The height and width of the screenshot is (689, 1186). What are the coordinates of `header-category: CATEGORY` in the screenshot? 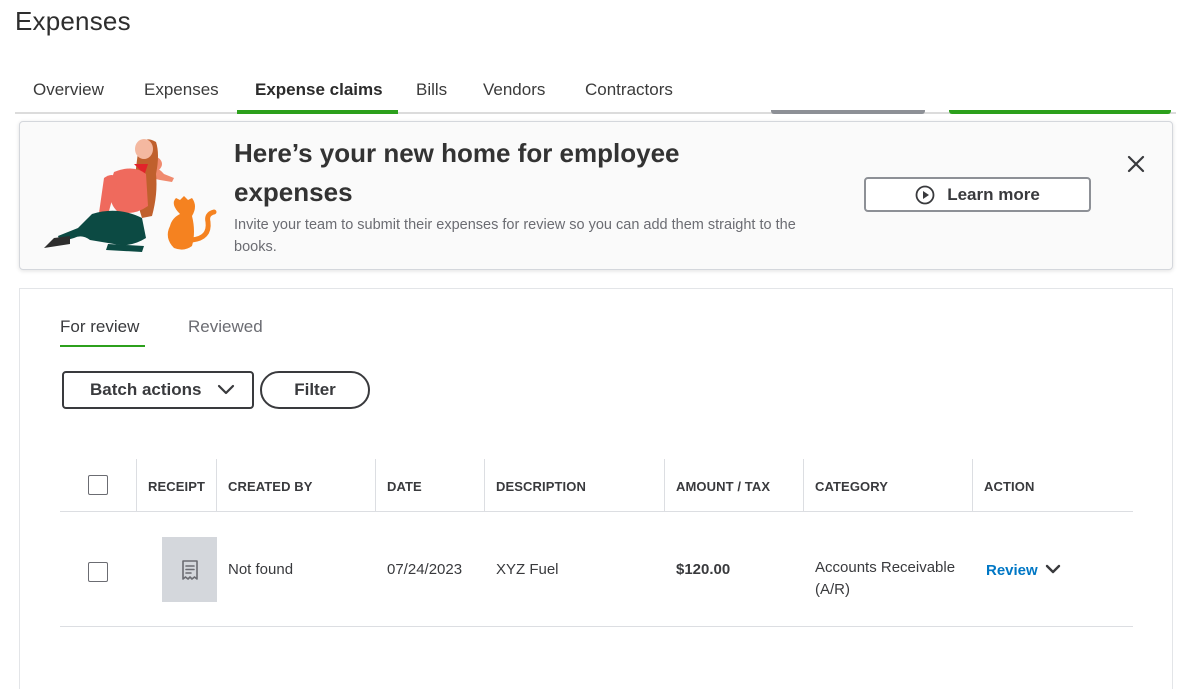 It's located at (852, 486).